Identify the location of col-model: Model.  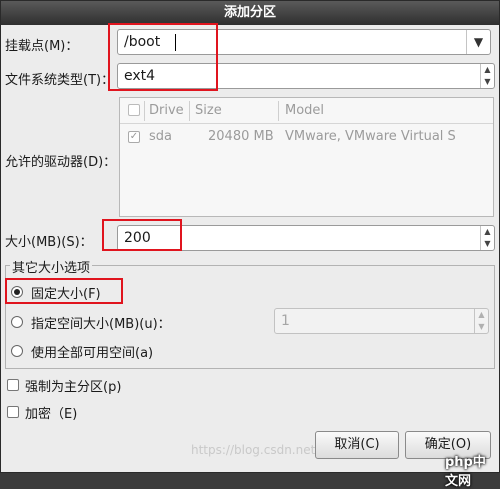
(305, 110).